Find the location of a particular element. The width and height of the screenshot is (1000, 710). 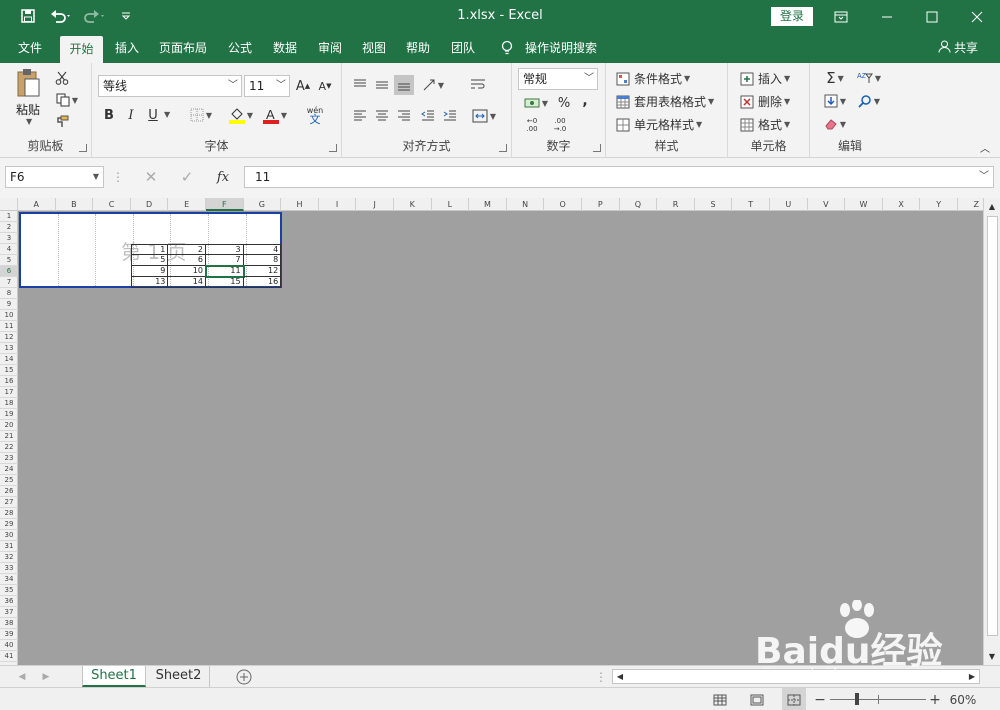

grow-font-icon: A ▲ is located at coordinates (303, 86).